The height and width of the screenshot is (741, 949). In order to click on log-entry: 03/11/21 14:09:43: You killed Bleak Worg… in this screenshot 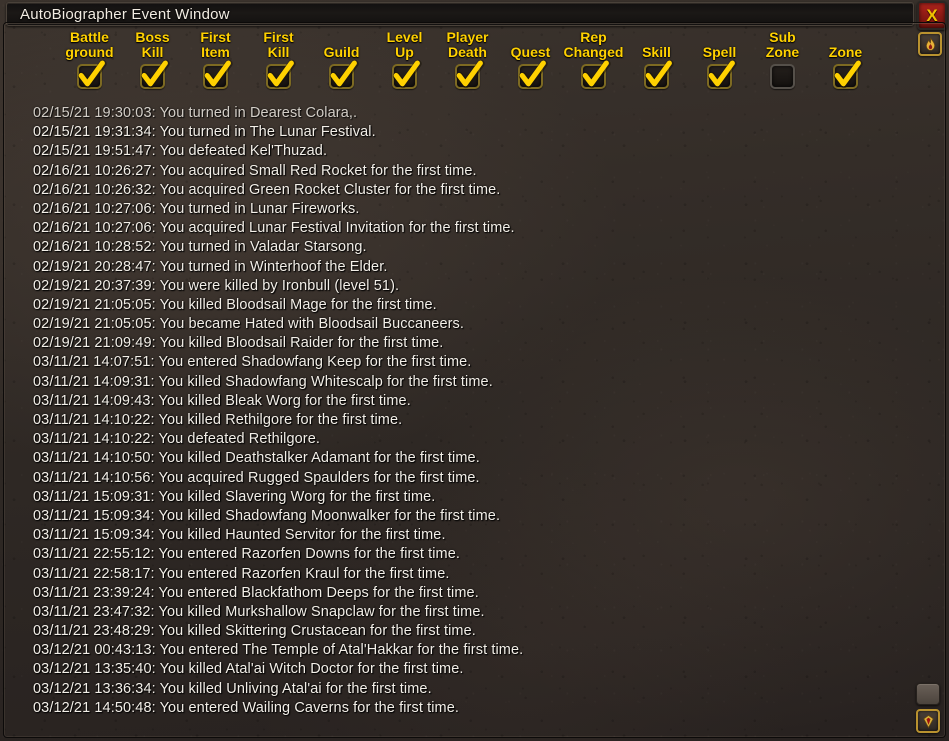, I will do `click(222, 400)`.